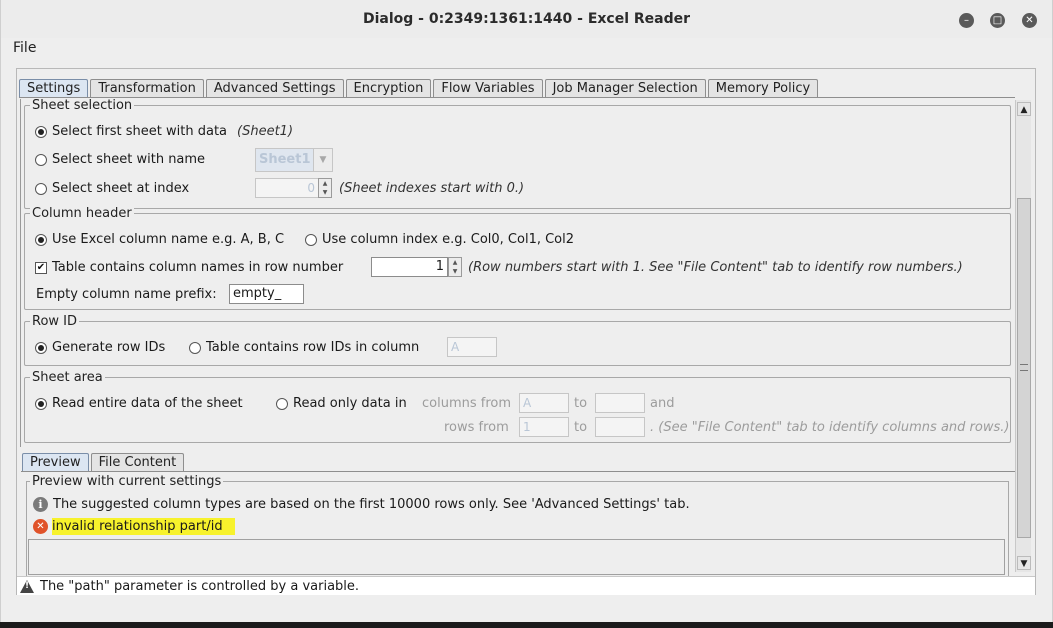 The image size is (1053, 628). I want to click on tab-preview: Preview, so click(55, 462).